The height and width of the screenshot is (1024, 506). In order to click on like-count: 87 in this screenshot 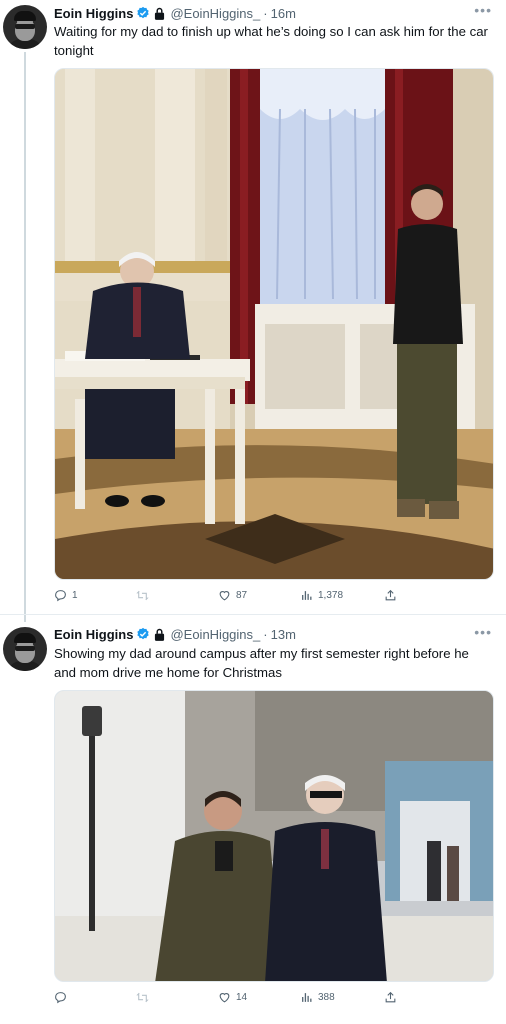, I will do `click(242, 595)`.